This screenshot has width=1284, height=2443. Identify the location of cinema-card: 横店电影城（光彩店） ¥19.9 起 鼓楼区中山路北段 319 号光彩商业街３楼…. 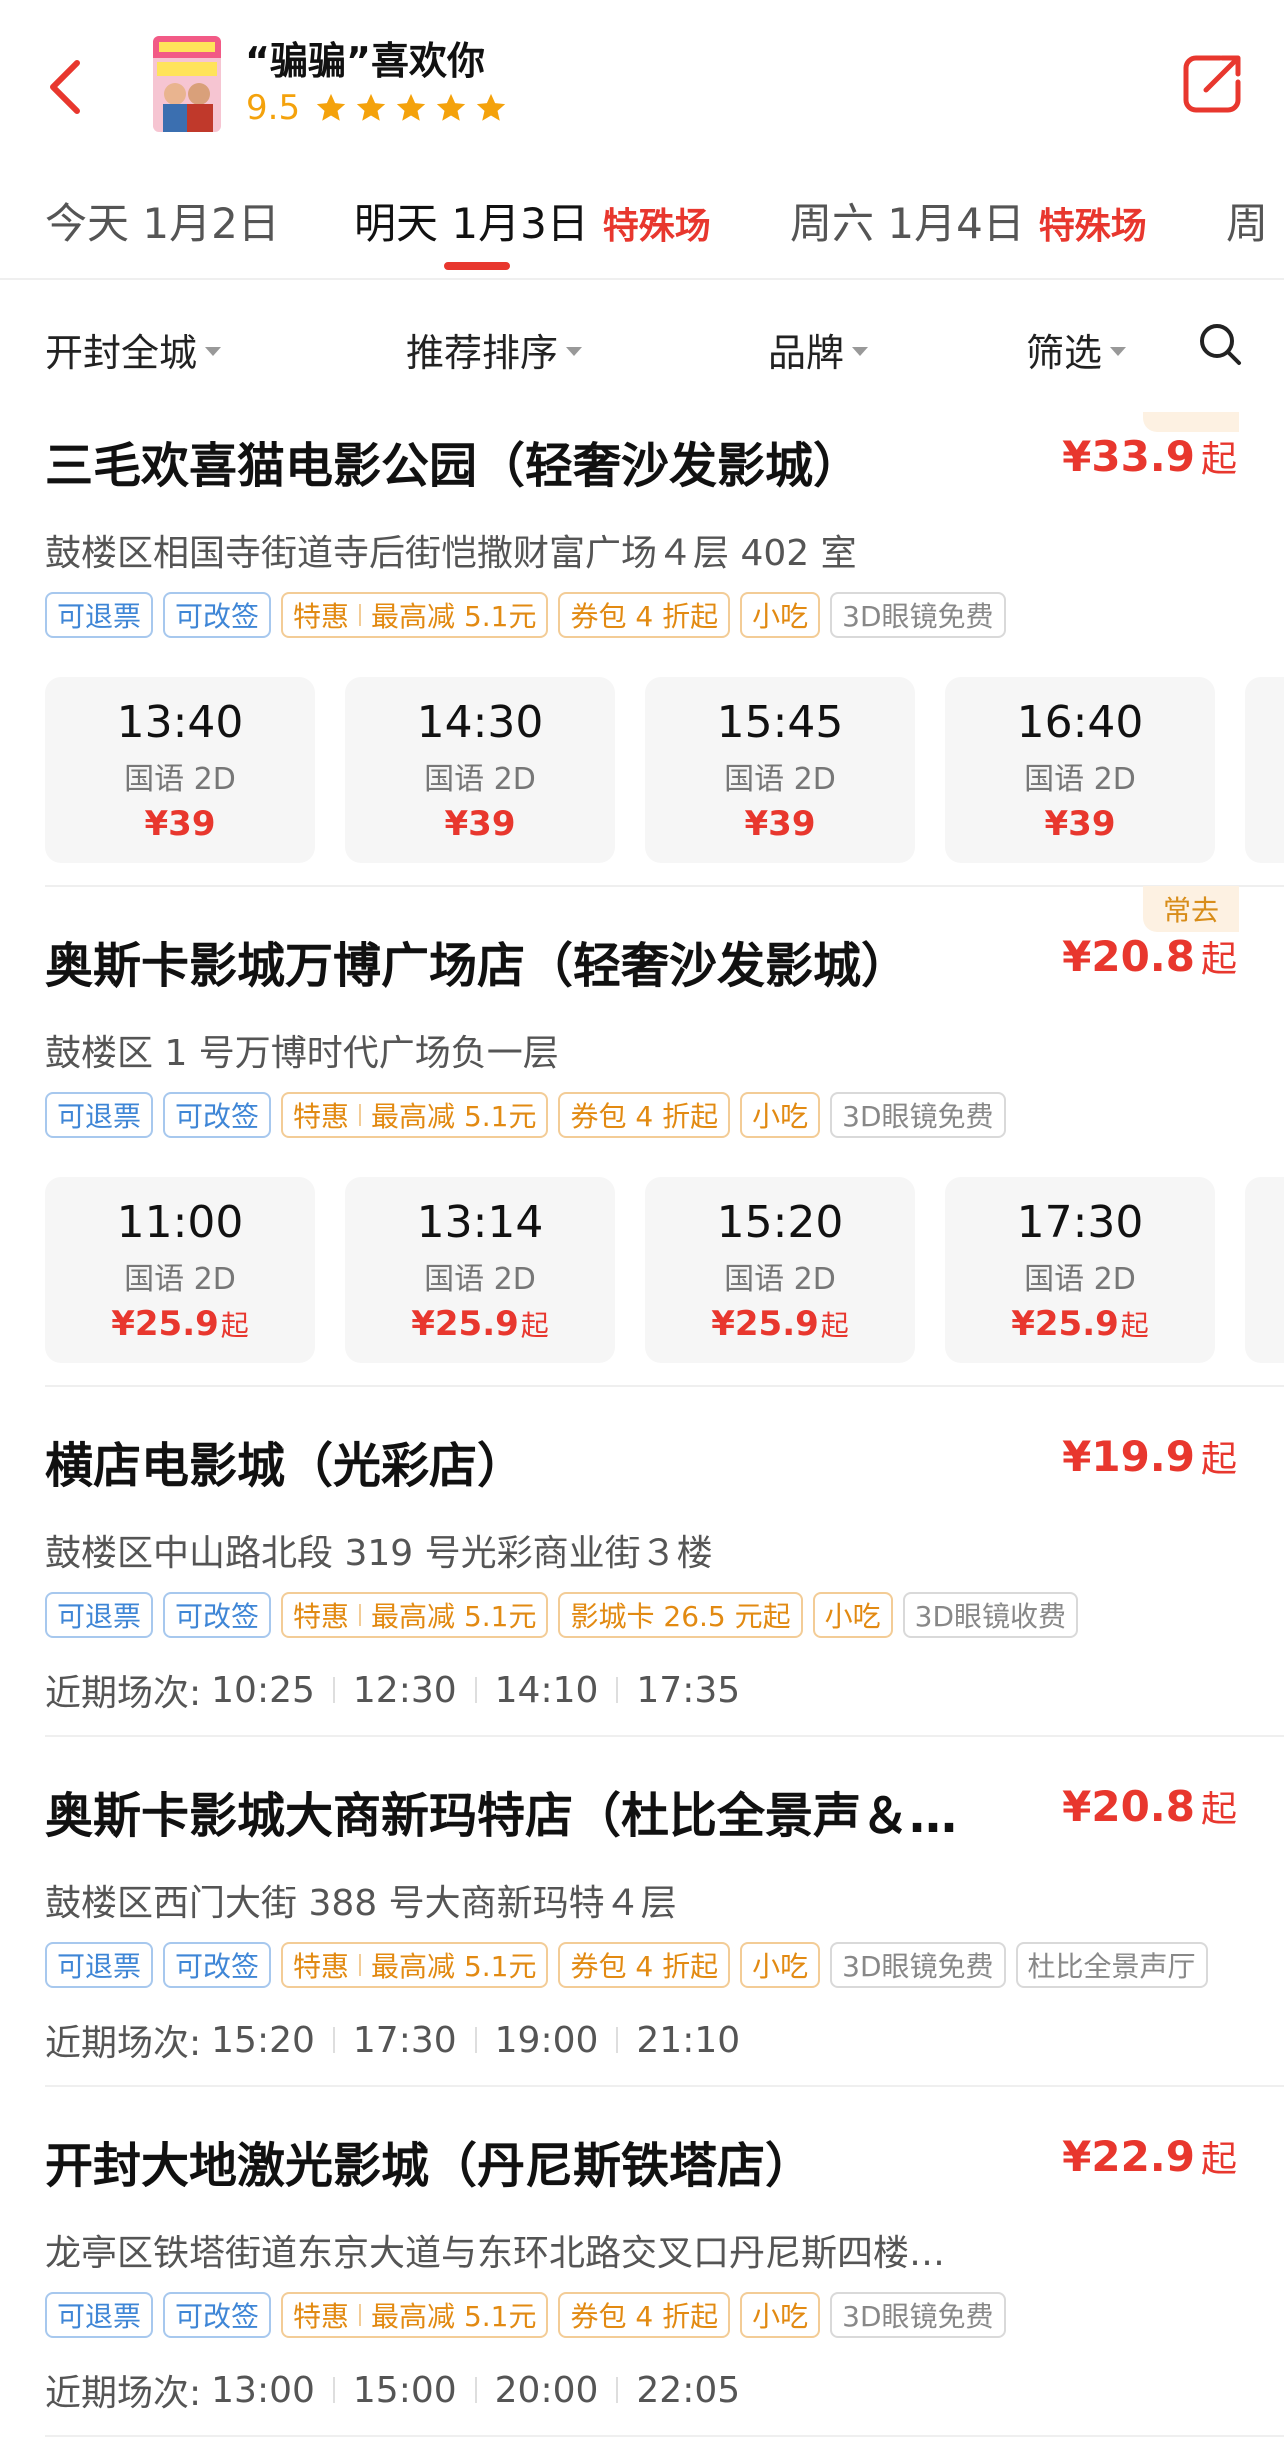
(664, 1586).